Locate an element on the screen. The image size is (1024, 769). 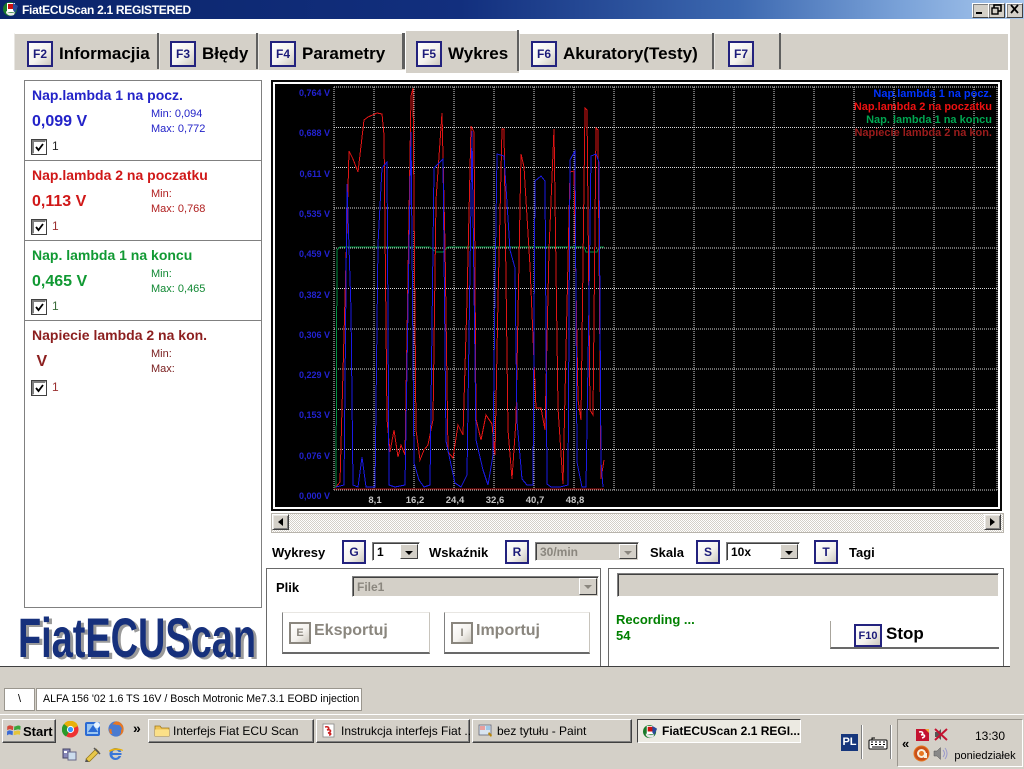
svg-text: 0,688 V is located at coordinates (314, 133).